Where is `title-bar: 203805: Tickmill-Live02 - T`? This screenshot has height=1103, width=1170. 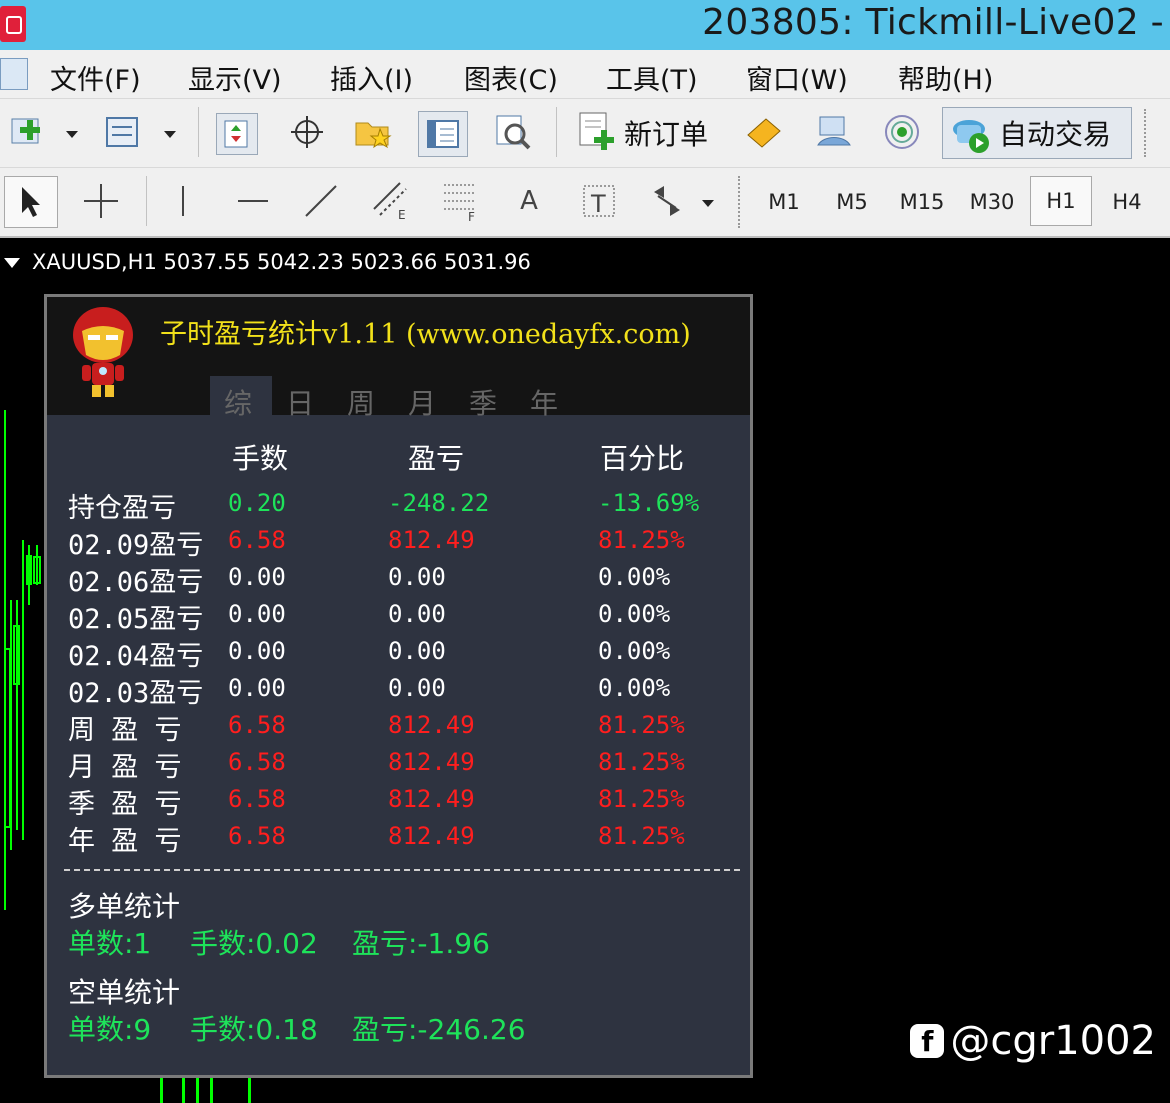
title-bar: 203805: Tickmill-Live02 - T is located at coordinates (585, 25).